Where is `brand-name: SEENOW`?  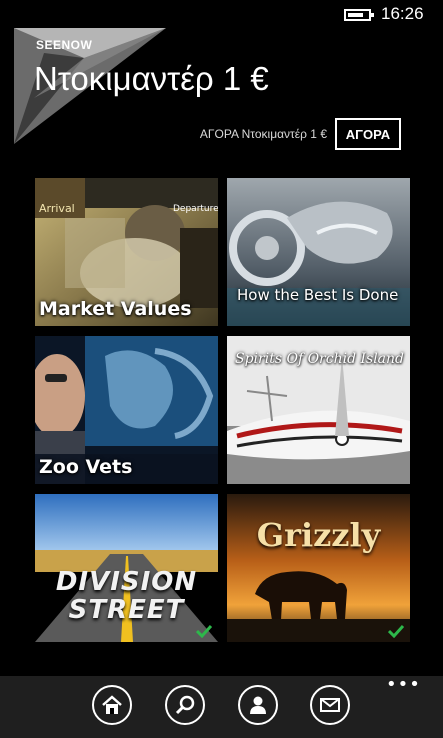 brand-name: SEENOW is located at coordinates (64, 45).